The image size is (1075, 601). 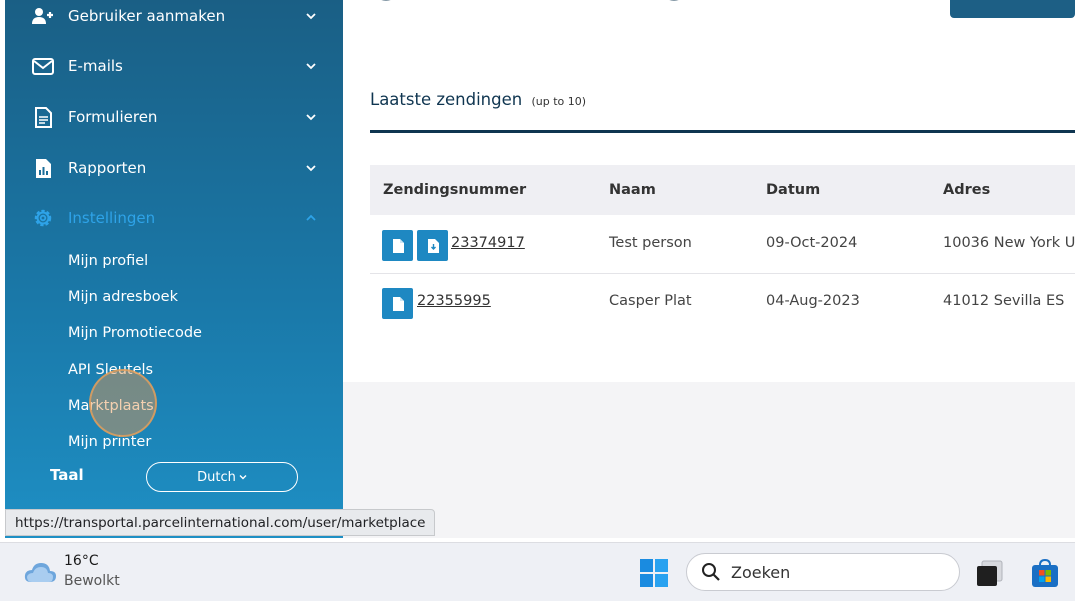 I want to click on shipment-number-link: 22355995, so click(x=454, y=301).